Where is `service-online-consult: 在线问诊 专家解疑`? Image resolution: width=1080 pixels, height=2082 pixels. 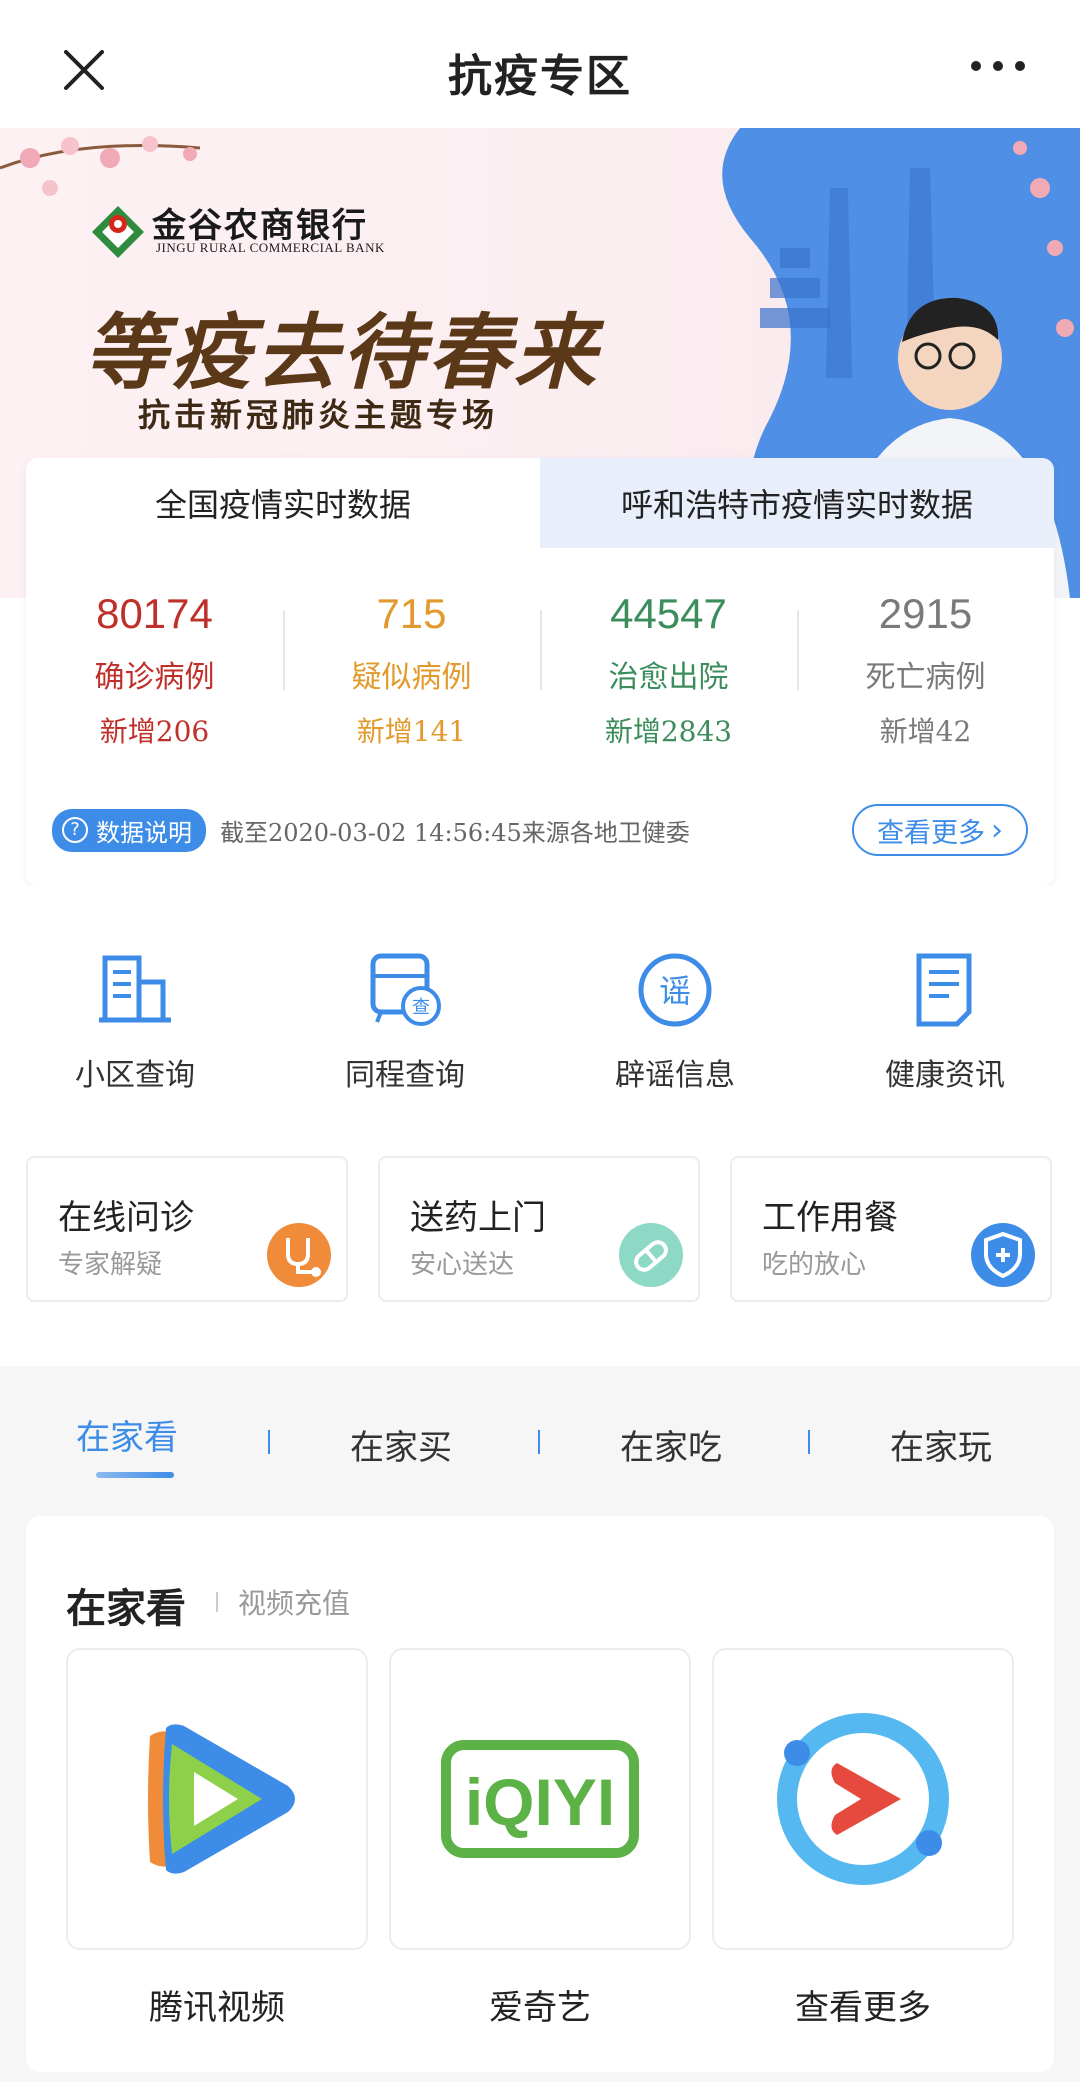
service-online-consult: 在线问诊 专家解疑 is located at coordinates (187, 1229).